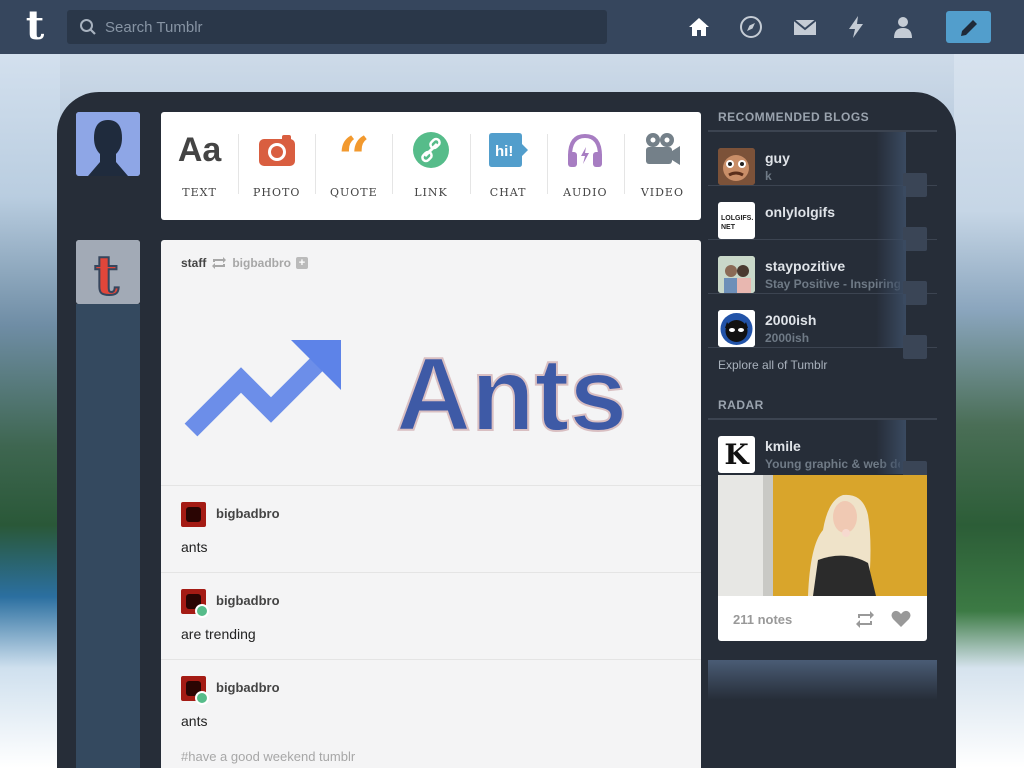 The height and width of the screenshot is (768, 1024). I want to click on search-box, so click(337, 27).